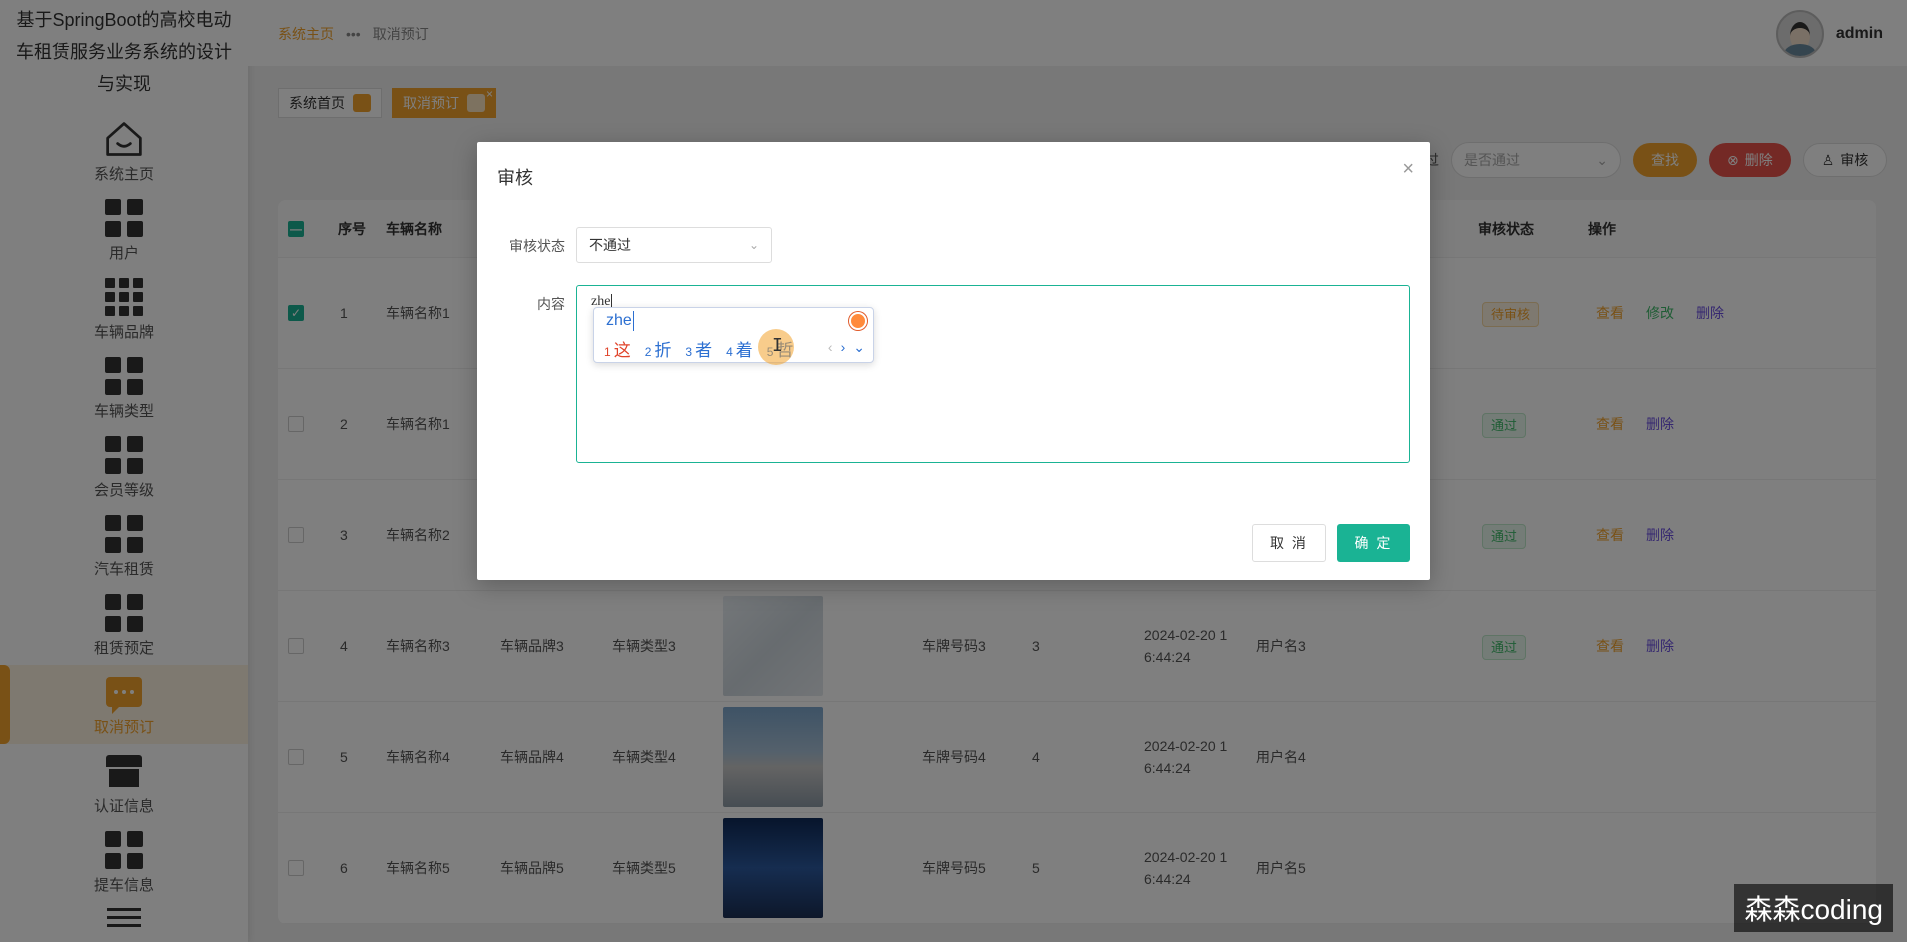 The width and height of the screenshot is (1907, 942). Describe the element at coordinates (859, 347) in the screenshot. I see `ime-expand-icon: ⌄` at that location.